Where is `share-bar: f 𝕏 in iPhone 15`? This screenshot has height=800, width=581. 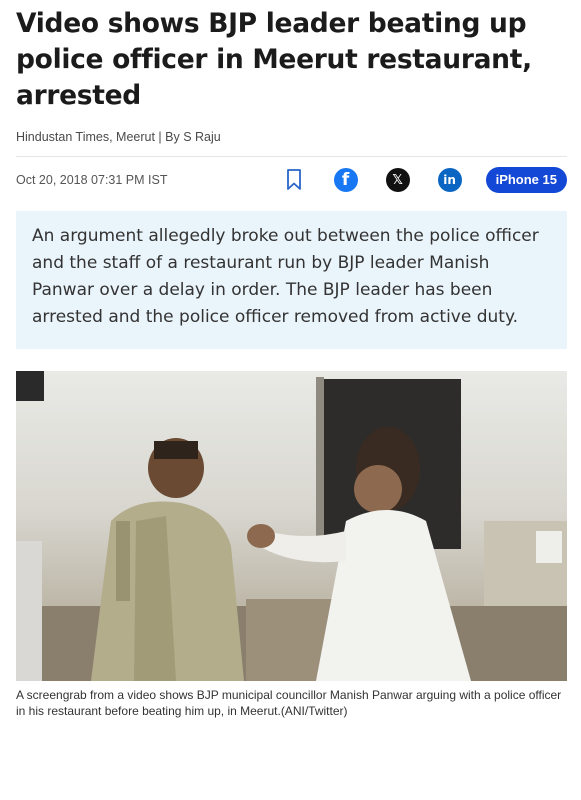
share-bar: f 𝕏 in iPhone 15 is located at coordinates (424, 180).